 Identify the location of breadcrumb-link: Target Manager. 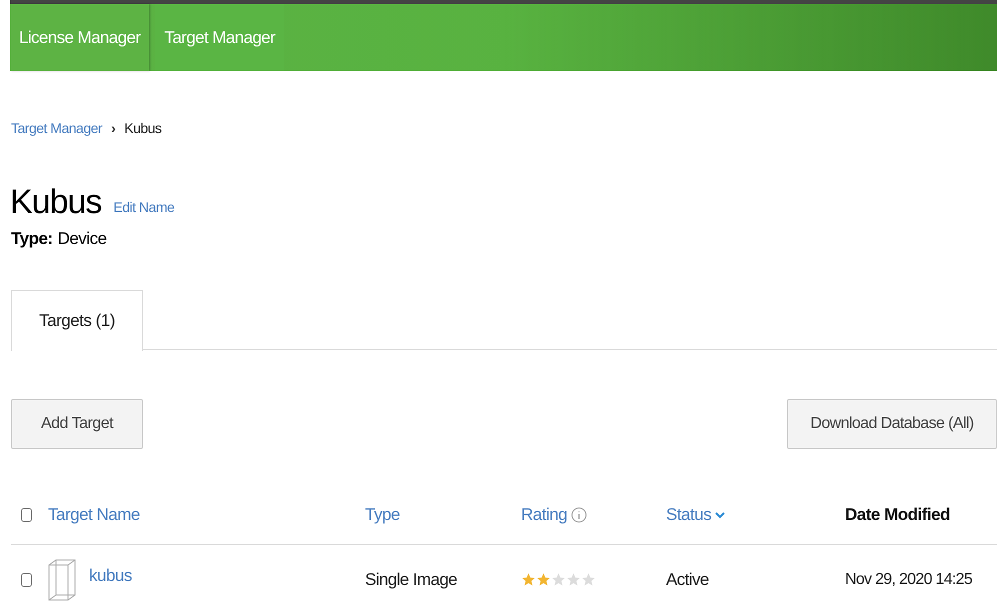
(56, 128).